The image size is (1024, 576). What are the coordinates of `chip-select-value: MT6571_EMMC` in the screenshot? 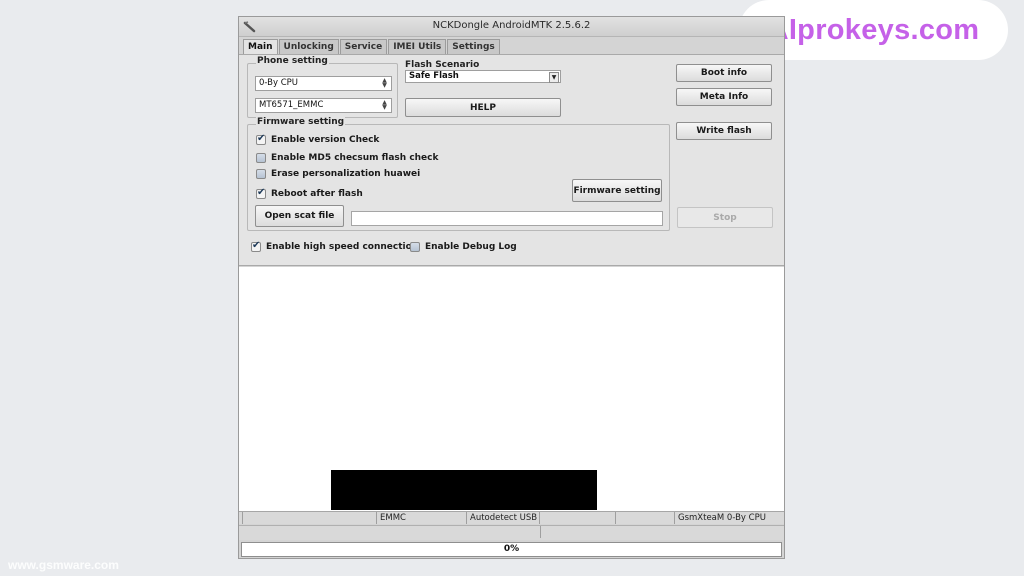 It's located at (291, 105).